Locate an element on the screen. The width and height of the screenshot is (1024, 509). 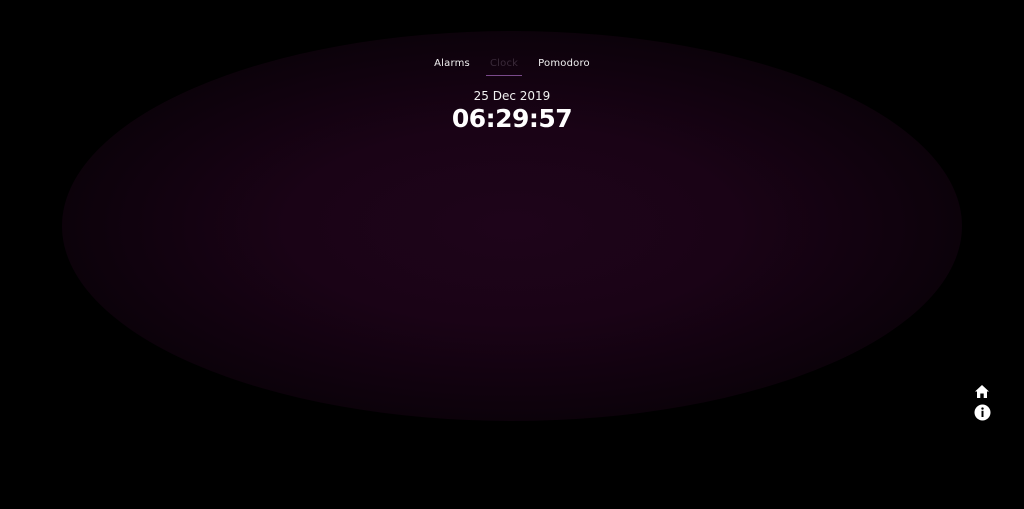
info-icon is located at coordinates (982, 412).